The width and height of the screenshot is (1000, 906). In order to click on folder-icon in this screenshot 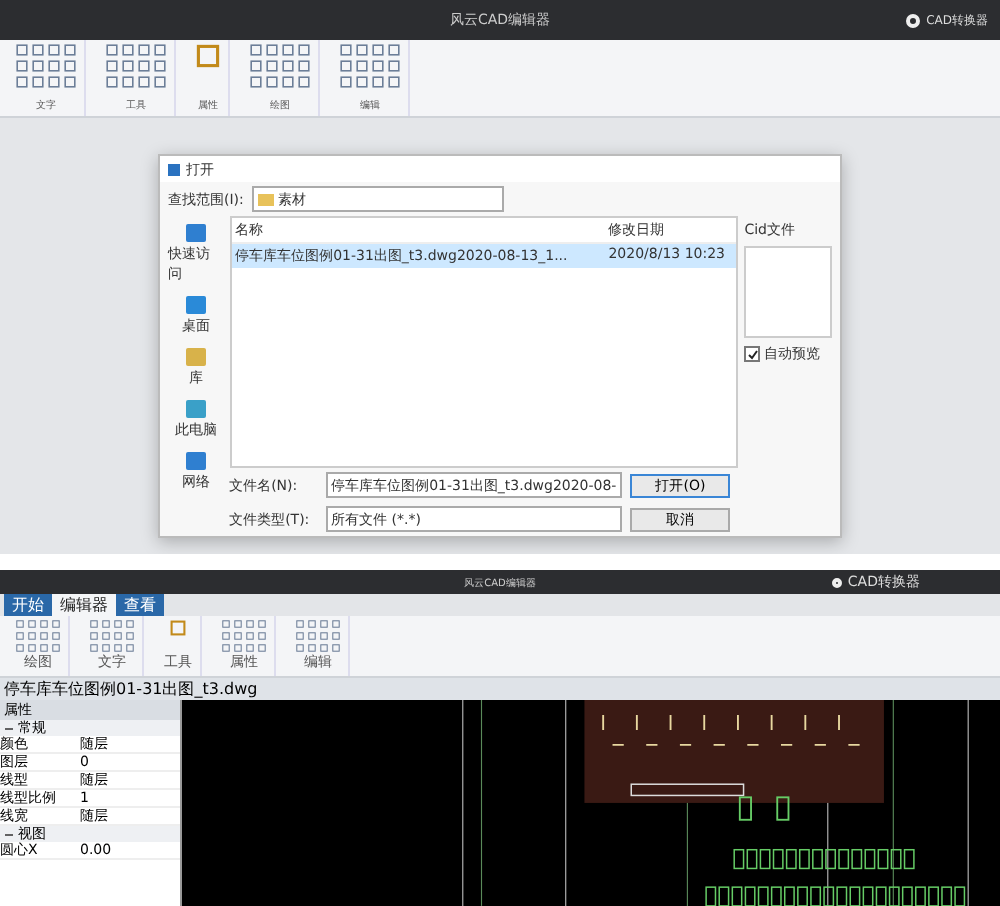, I will do `click(265, 199)`.